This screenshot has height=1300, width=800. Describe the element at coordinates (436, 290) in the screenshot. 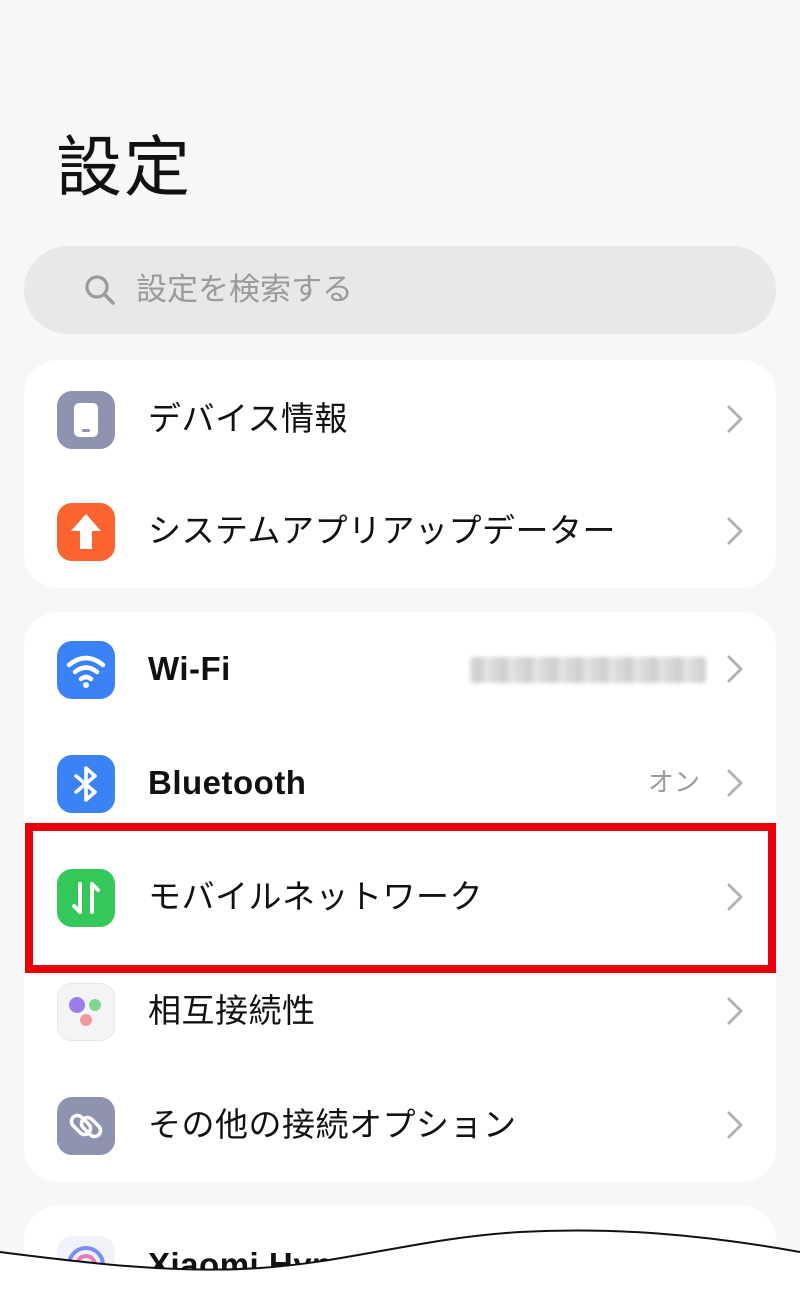

I see `search-input` at that location.